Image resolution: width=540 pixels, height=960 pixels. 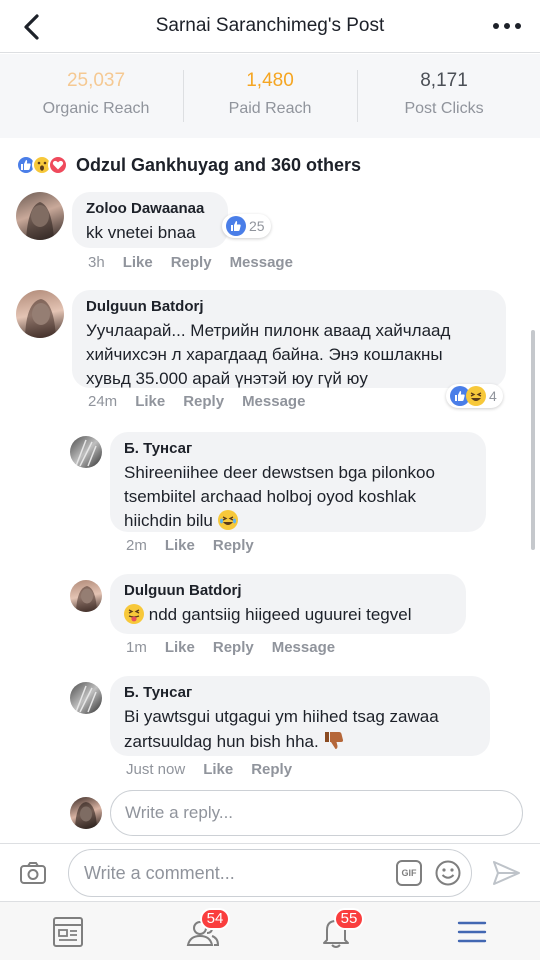 What do you see at coordinates (444, 80) in the screenshot?
I see `stat-value: 8,171` at bounding box center [444, 80].